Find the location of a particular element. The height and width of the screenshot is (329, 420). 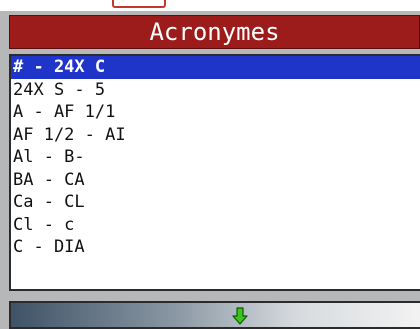

list-item: A - AF 1/1 is located at coordinates (215, 112).